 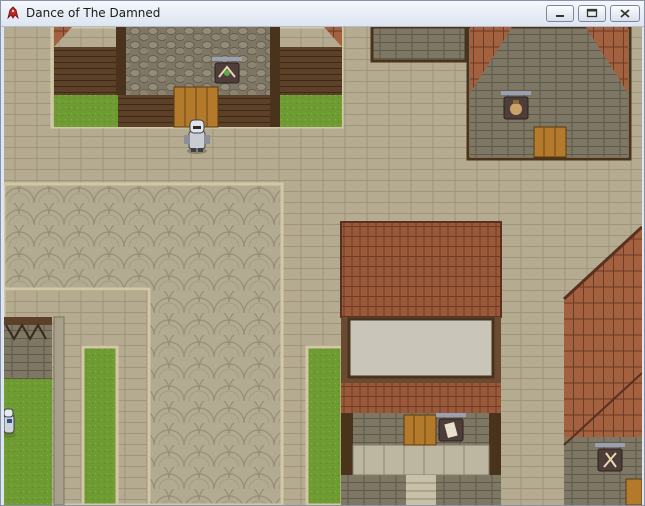 What do you see at coordinates (421, 490) in the screenshot?
I see `stone-stairs` at bounding box center [421, 490].